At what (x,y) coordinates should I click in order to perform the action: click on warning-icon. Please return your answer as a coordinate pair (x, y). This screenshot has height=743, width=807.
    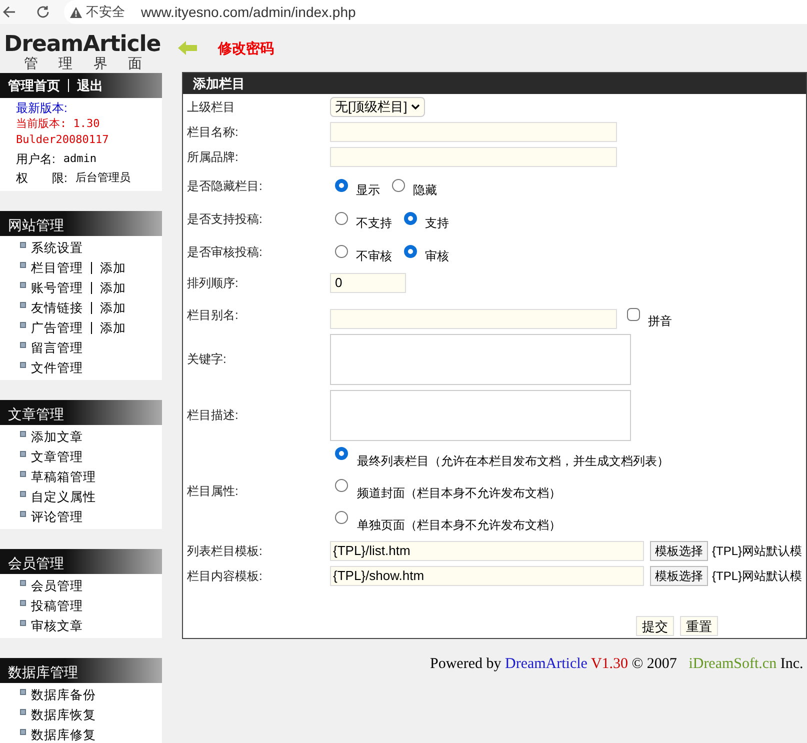
    Looking at the image, I should click on (76, 12).